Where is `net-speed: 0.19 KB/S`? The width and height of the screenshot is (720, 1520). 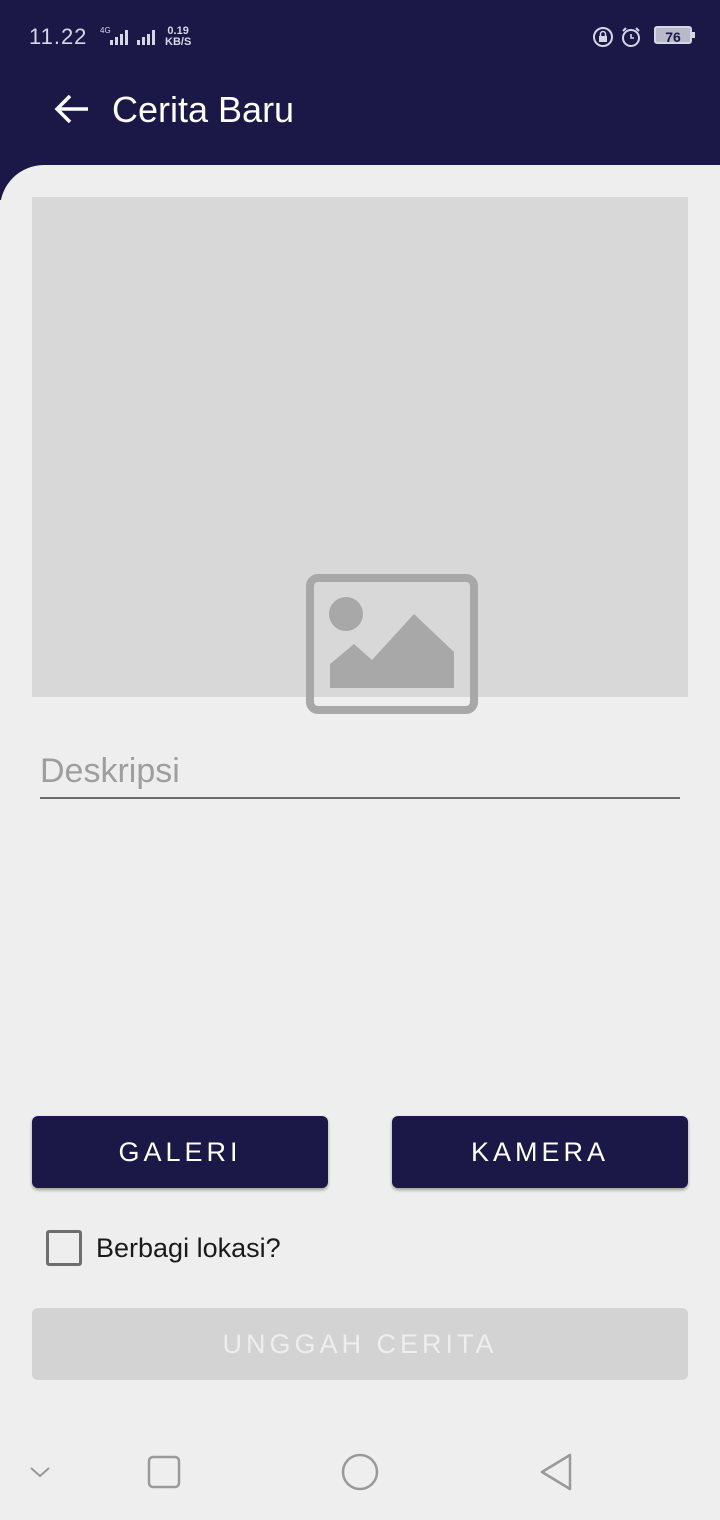
net-speed: 0.19 KB/S is located at coordinates (178, 37).